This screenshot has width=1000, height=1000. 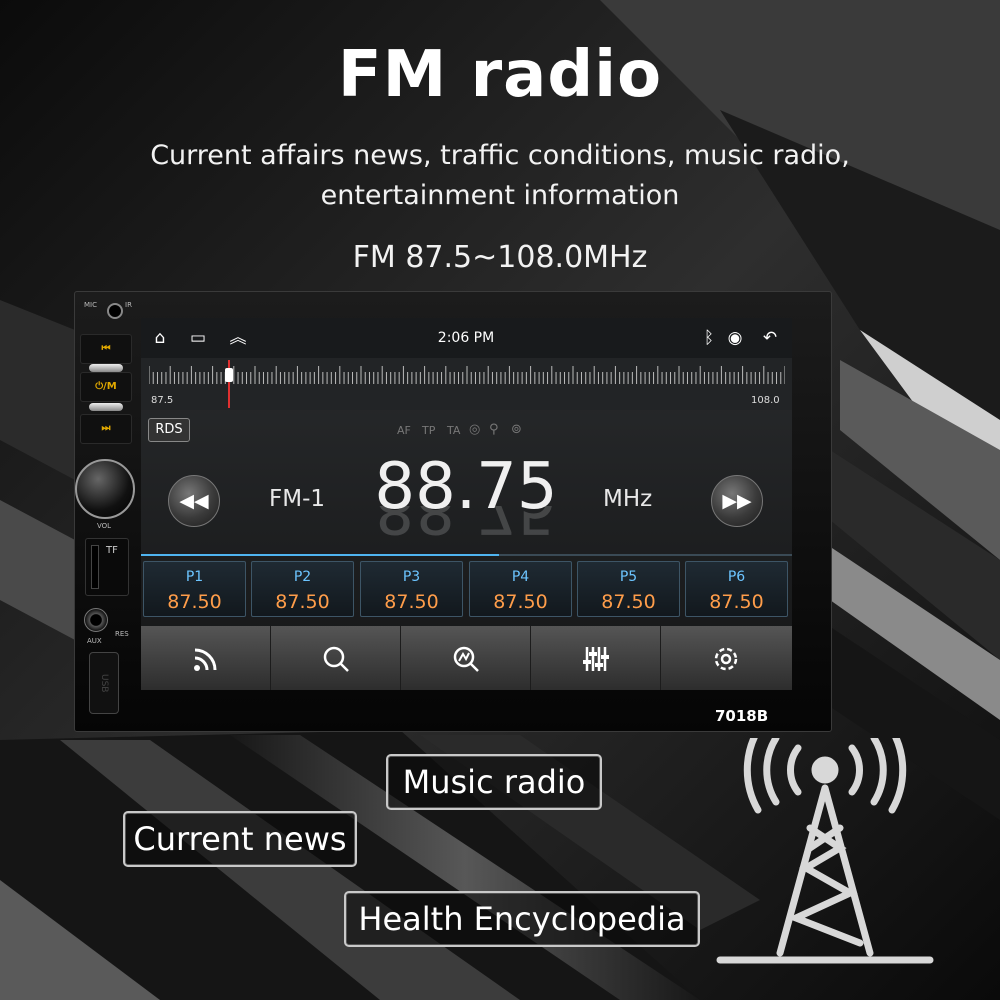 What do you see at coordinates (112, 550) in the screenshot?
I see `tf-label: TF` at bounding box center [112, 550].